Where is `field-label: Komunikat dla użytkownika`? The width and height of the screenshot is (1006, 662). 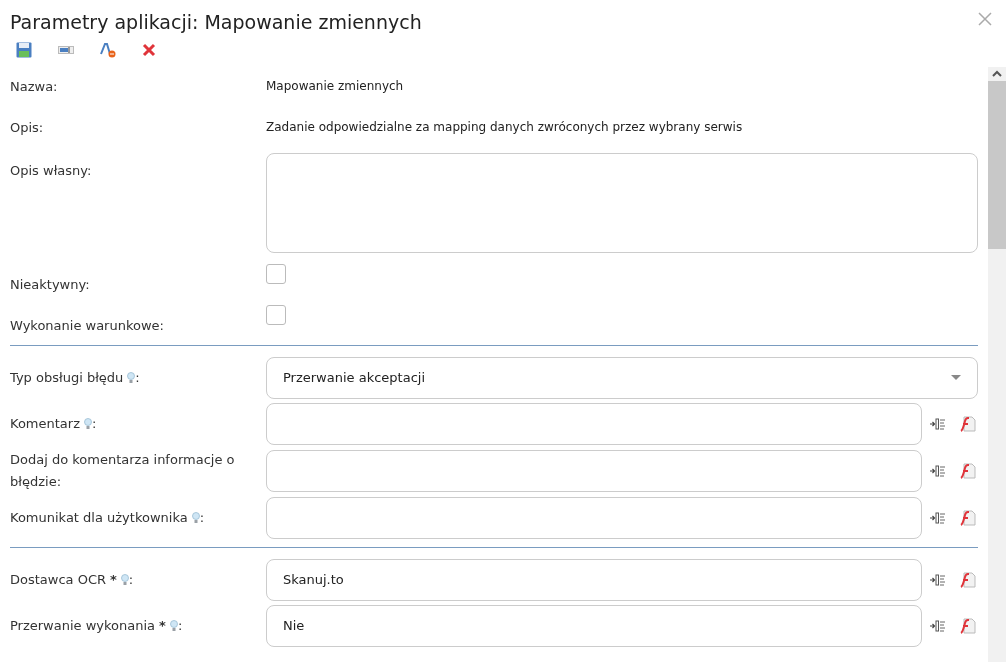
field-label: Komunikat dla użytkownika is located at coordinates (99, 517).